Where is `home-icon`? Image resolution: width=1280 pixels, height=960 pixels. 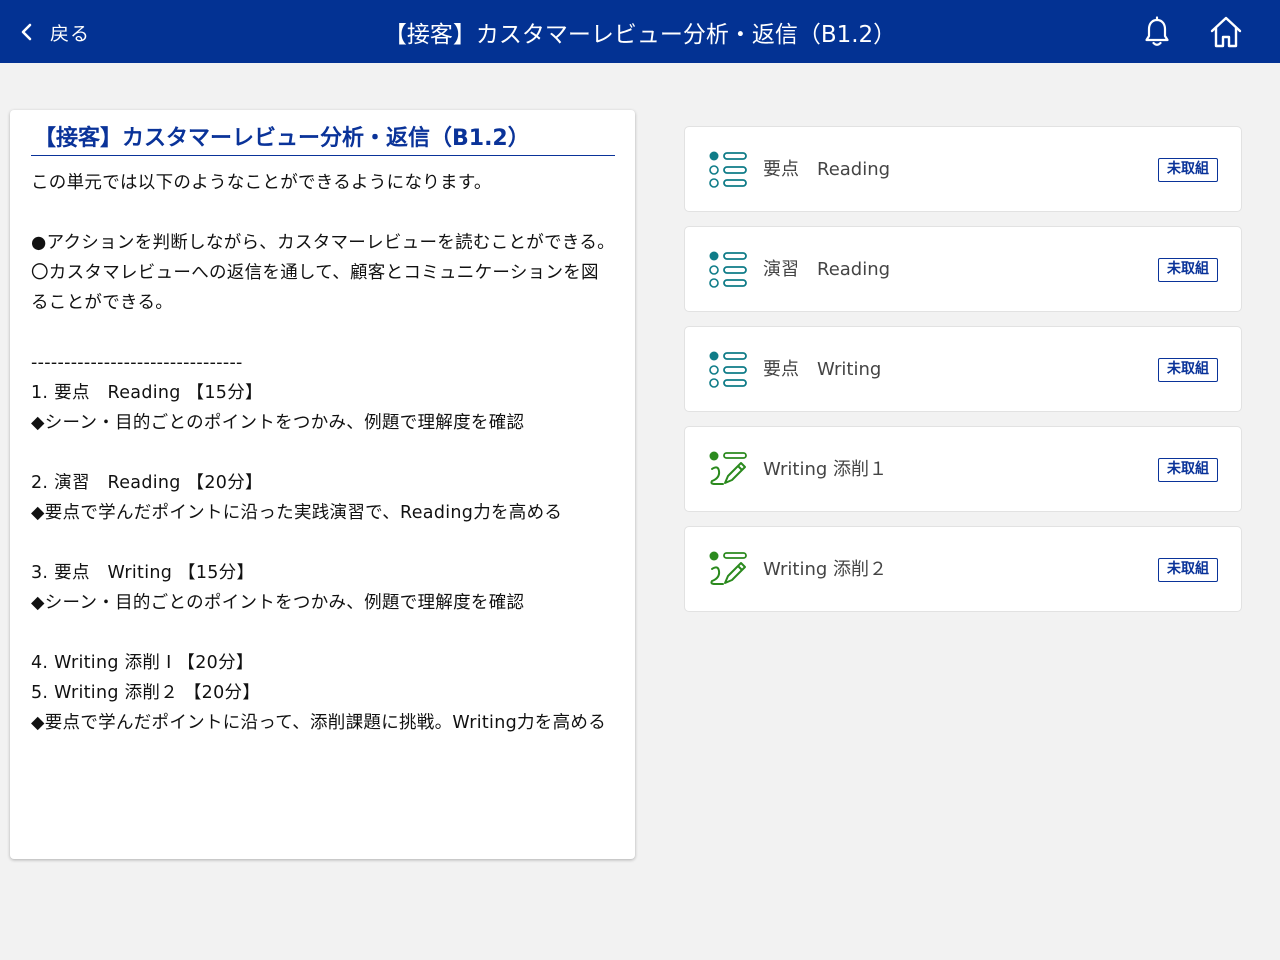
home-icon is located at coordinates (1226, 32).